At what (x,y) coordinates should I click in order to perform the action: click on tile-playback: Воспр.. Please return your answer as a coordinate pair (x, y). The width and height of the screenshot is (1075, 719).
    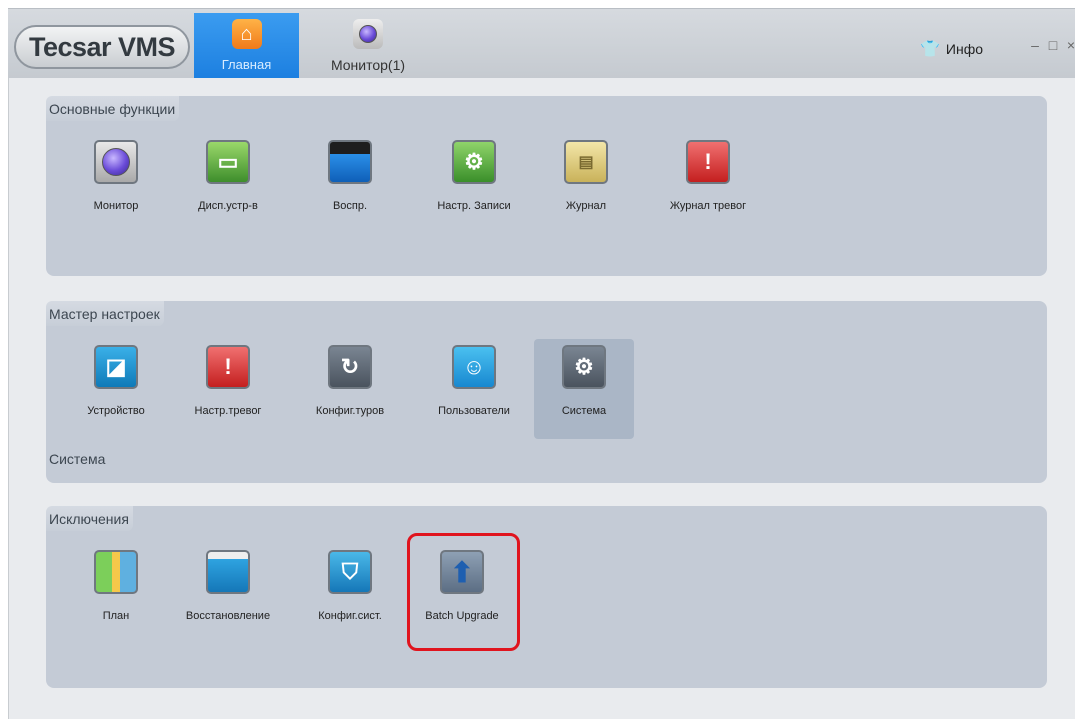
    Looking at the image, I should click on (350, 184).